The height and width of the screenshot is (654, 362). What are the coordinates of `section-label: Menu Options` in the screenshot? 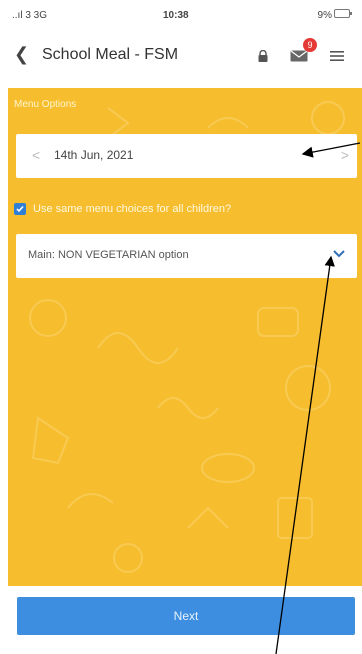 It's located at (45, 104).